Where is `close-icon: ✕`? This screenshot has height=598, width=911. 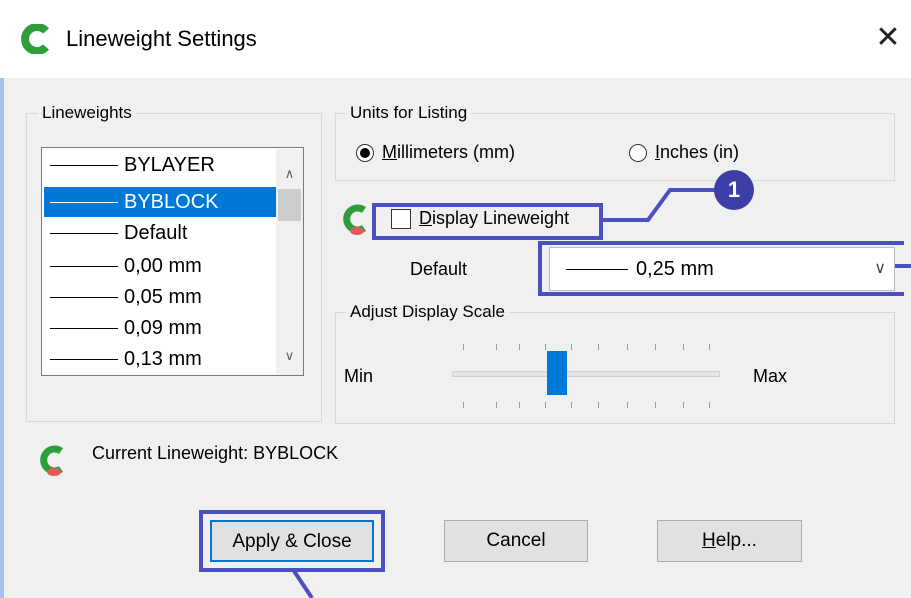 close-icon: ✕ is located at coordinates (888, 38).